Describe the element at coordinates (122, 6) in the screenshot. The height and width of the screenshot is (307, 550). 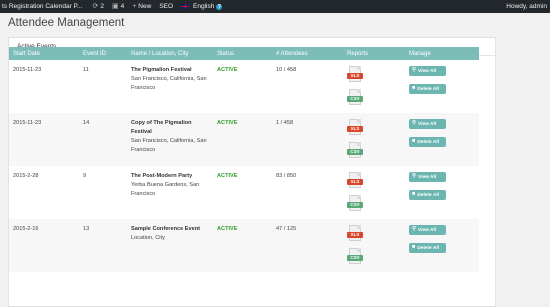
I see `comments-count: 4` at that location.